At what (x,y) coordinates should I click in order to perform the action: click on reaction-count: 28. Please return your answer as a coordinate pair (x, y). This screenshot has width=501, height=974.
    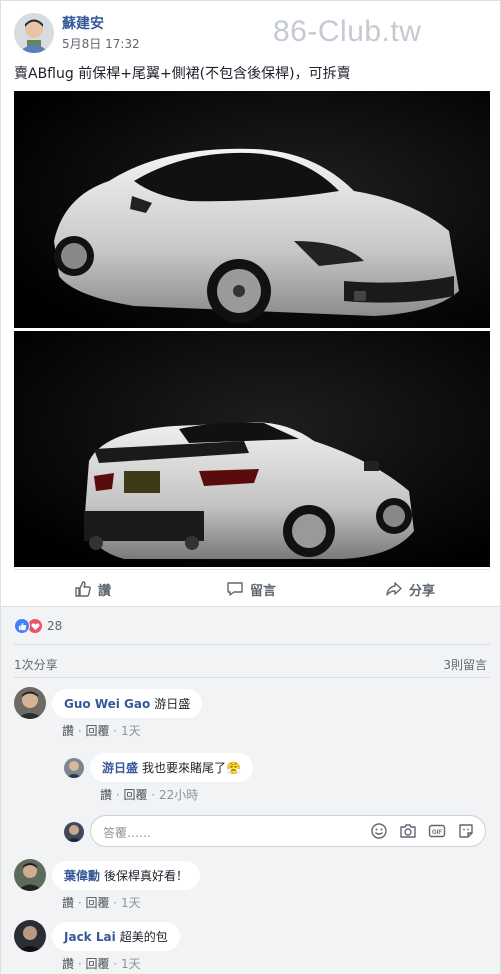
    Looking at the image, I should click on (55, 626).